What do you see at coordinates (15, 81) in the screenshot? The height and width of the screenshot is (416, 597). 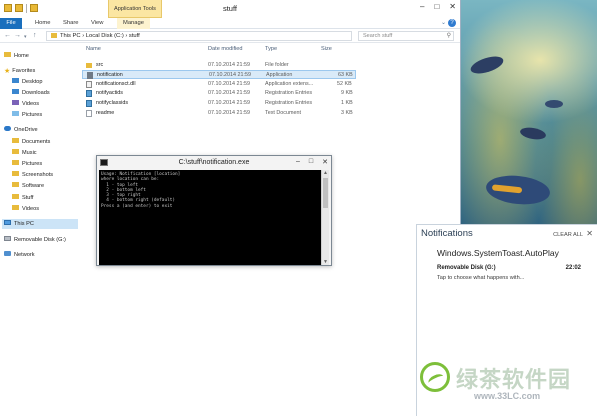 I see `desktop-icon` at bounding box center [15, 81].